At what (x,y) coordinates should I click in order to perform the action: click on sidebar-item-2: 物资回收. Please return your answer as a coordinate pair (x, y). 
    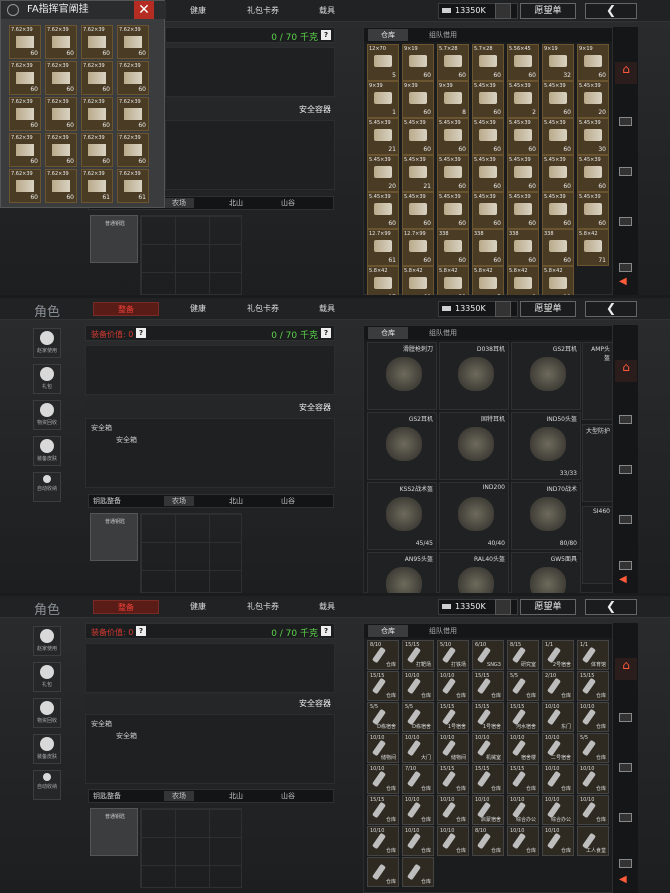
    Looking at the image, I should click on (47, 713).